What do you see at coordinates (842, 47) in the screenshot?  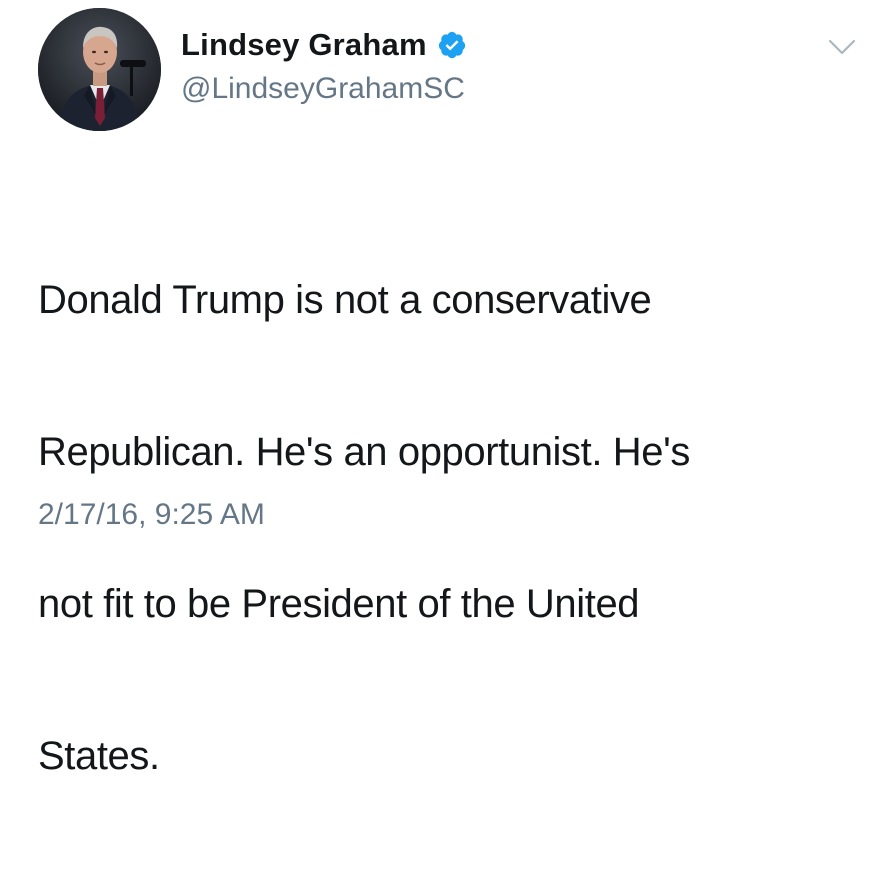 I see `chevron-down-icon` at bounding box center [842, 47].